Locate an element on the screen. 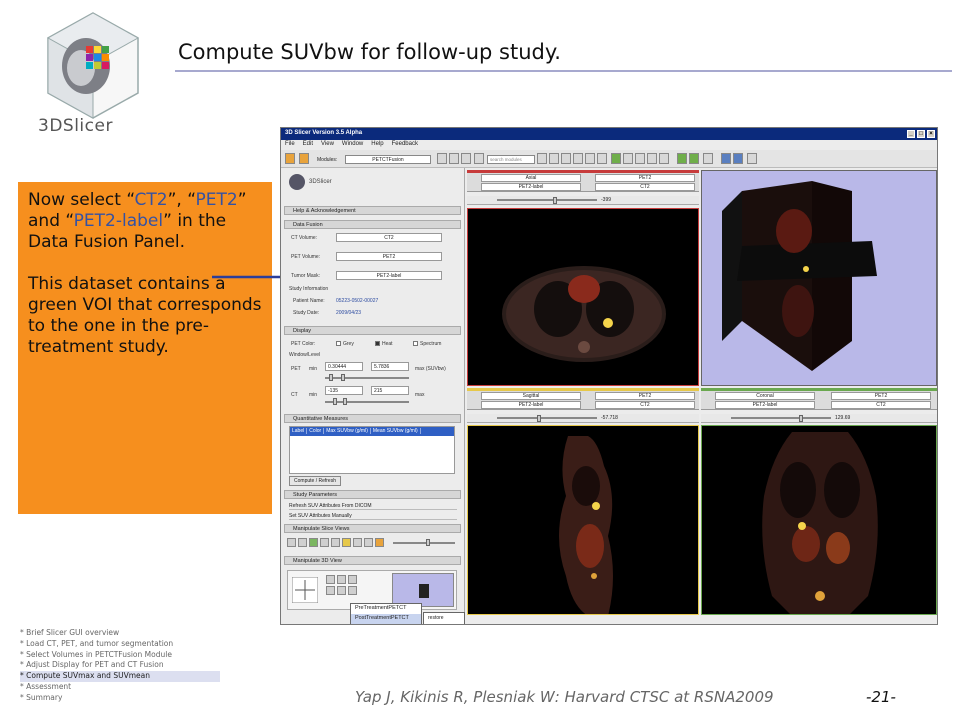 The height and width of the screenshot is (720, 960). pet-range-slider is located at coordinates (367, 378).